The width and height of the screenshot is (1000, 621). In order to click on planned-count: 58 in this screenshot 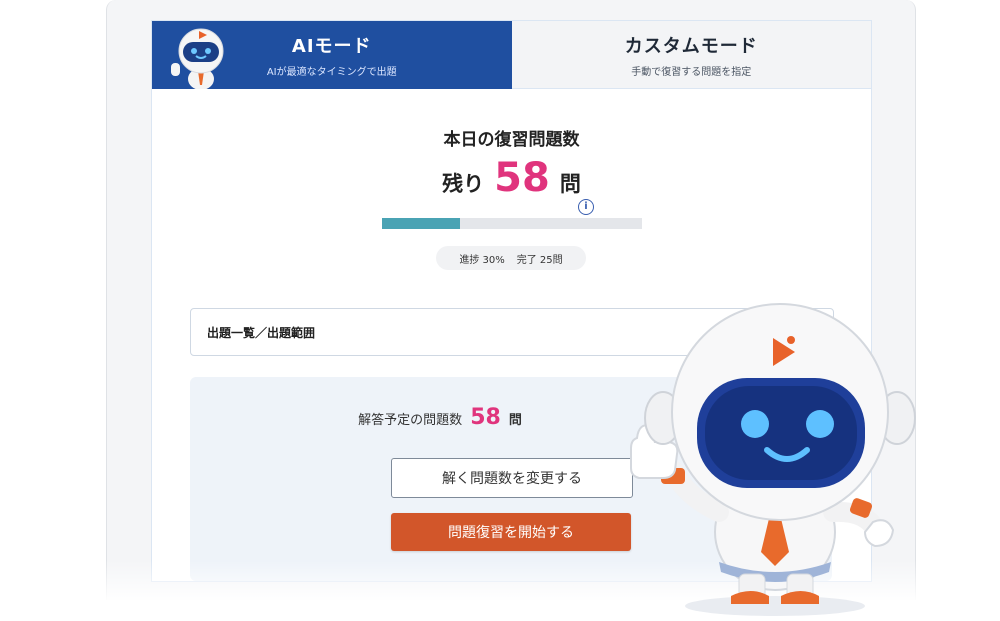, I will do `click(485, 417)`.